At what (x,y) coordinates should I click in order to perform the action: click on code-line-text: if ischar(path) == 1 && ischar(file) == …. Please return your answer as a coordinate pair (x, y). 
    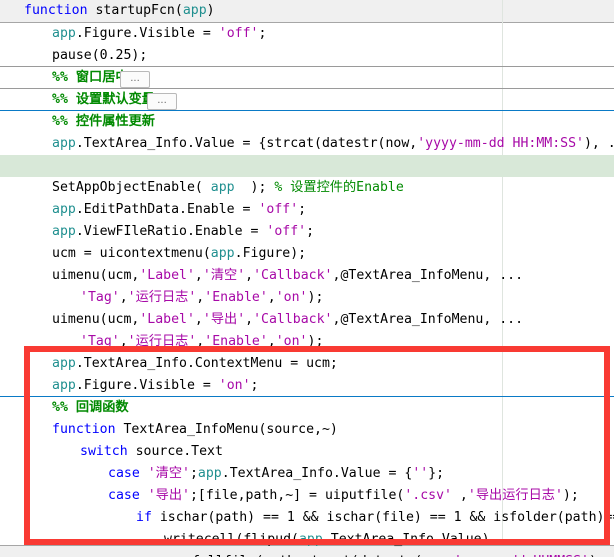
    Looking at the image, I should click on (307, 518).